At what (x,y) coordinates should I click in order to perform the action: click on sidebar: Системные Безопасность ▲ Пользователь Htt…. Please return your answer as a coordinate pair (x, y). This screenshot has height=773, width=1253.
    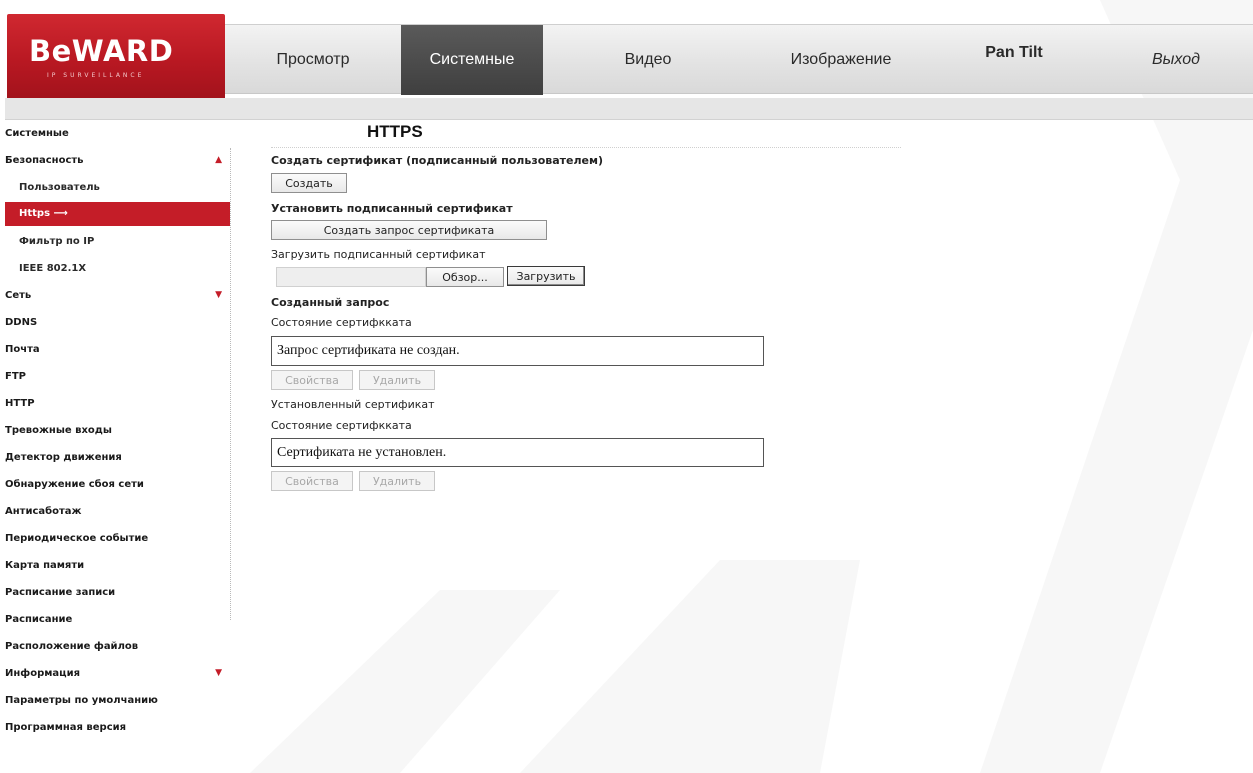
    Looking at the image, I should click on (117, 430).